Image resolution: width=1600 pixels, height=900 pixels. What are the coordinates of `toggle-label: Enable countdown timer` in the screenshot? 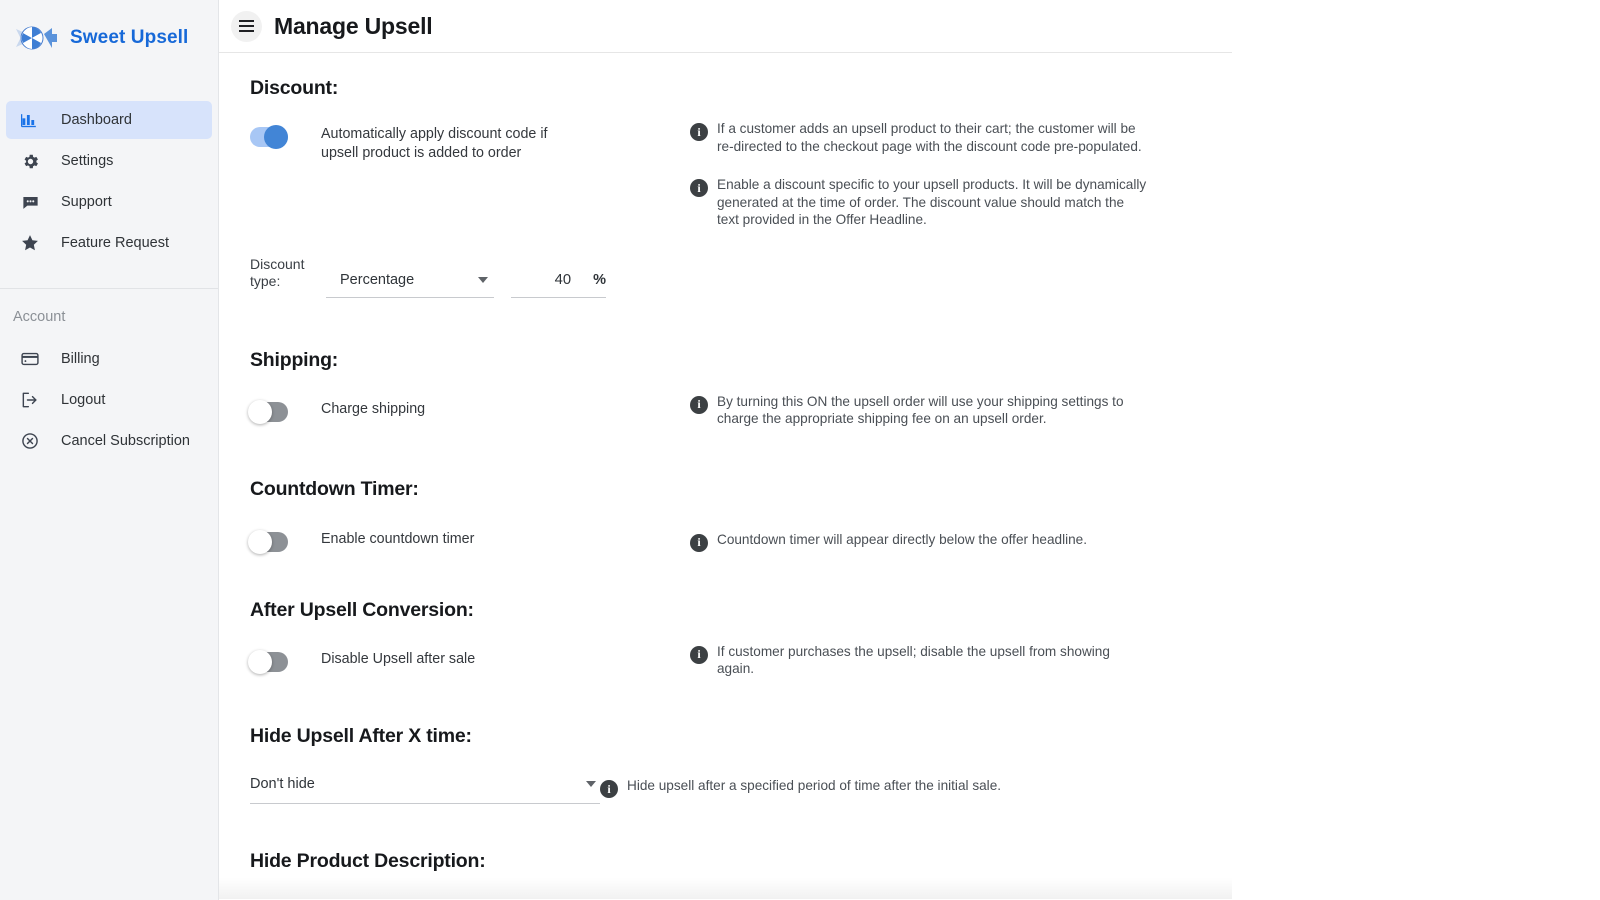 It's located at (398, 538).